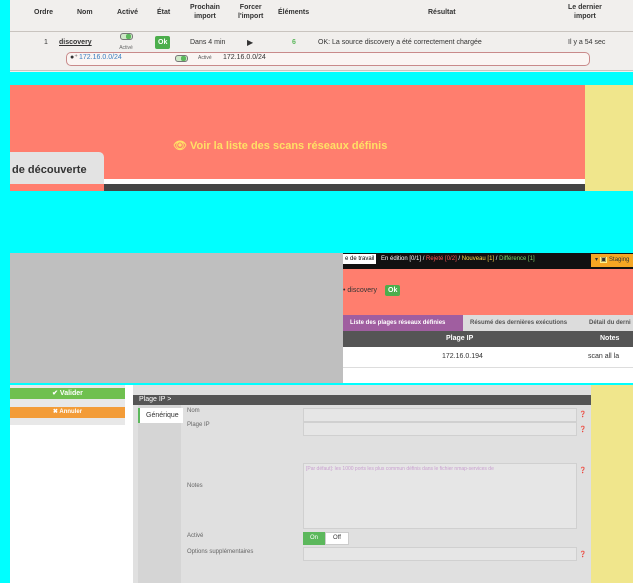 The image size is (633, 583). What do you see at coordinates (250, 42) in the screenshot?
I see `play-icon: ▶` at bounding box center [250, 42].